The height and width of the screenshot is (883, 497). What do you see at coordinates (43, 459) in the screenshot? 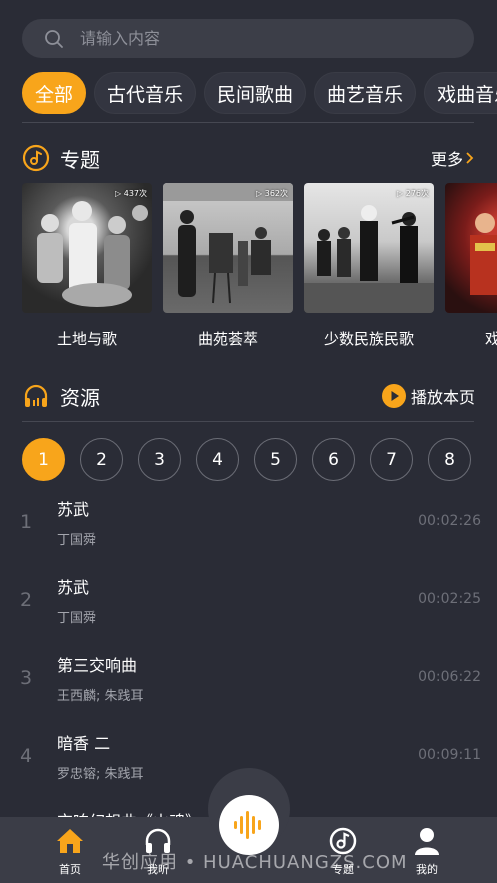
I see `page-button: 1` at bounding box center [43, 459].